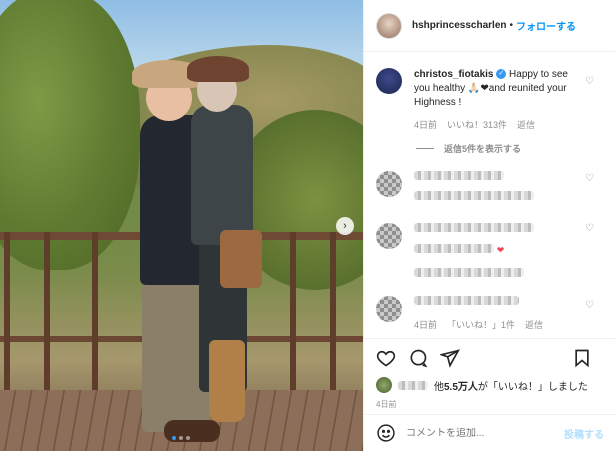  Describe the element at coordinates (345, 226) in the screenshot. I see `next-arrow-icon: ›` at that location.